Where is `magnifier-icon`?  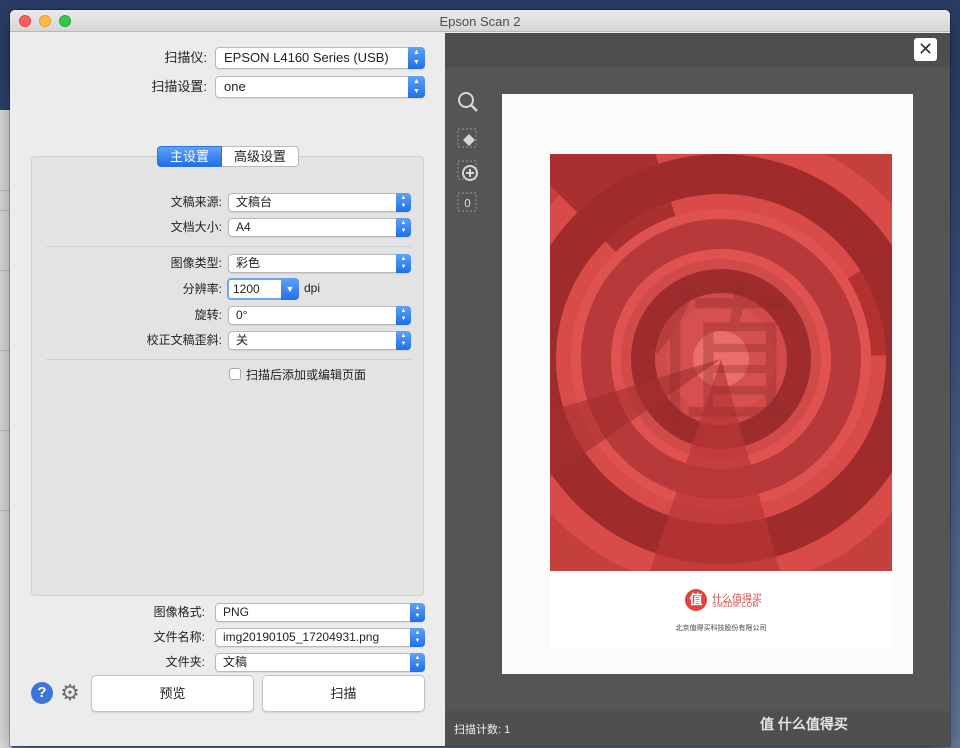 magnifier-icon is located at coordinates (468, 102).